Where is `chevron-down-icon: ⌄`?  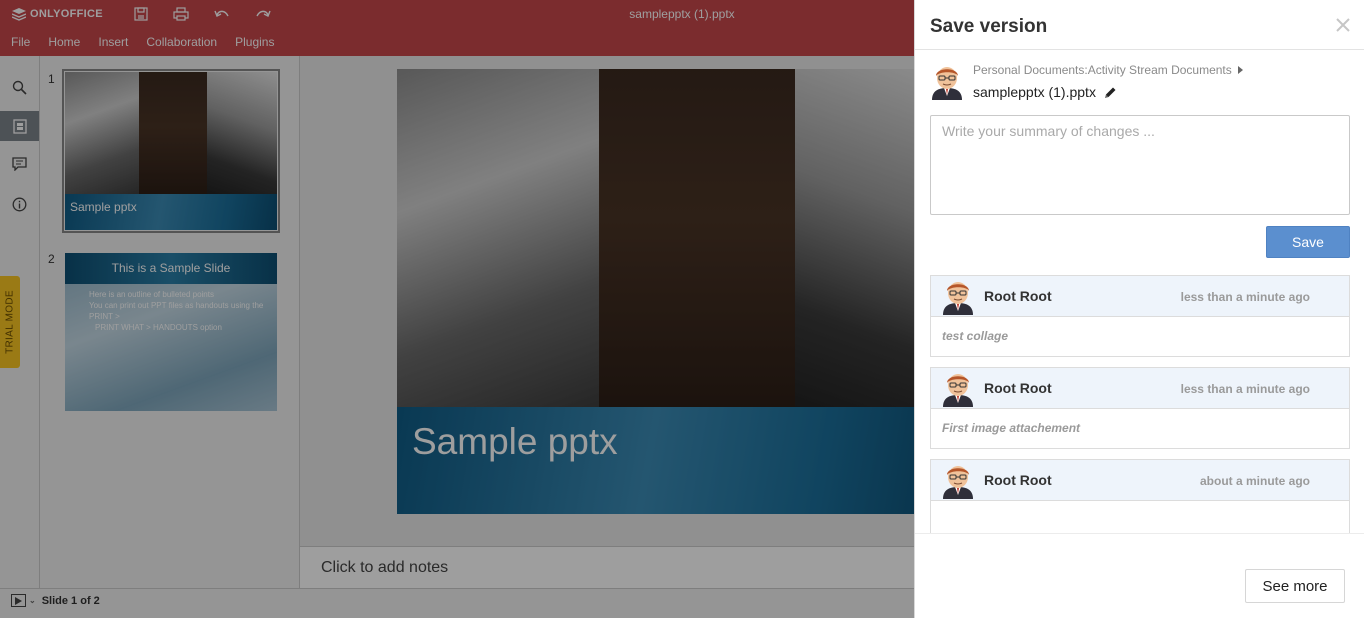
chevron-down-icon: ⌄ is located at coordinates (32, 600).